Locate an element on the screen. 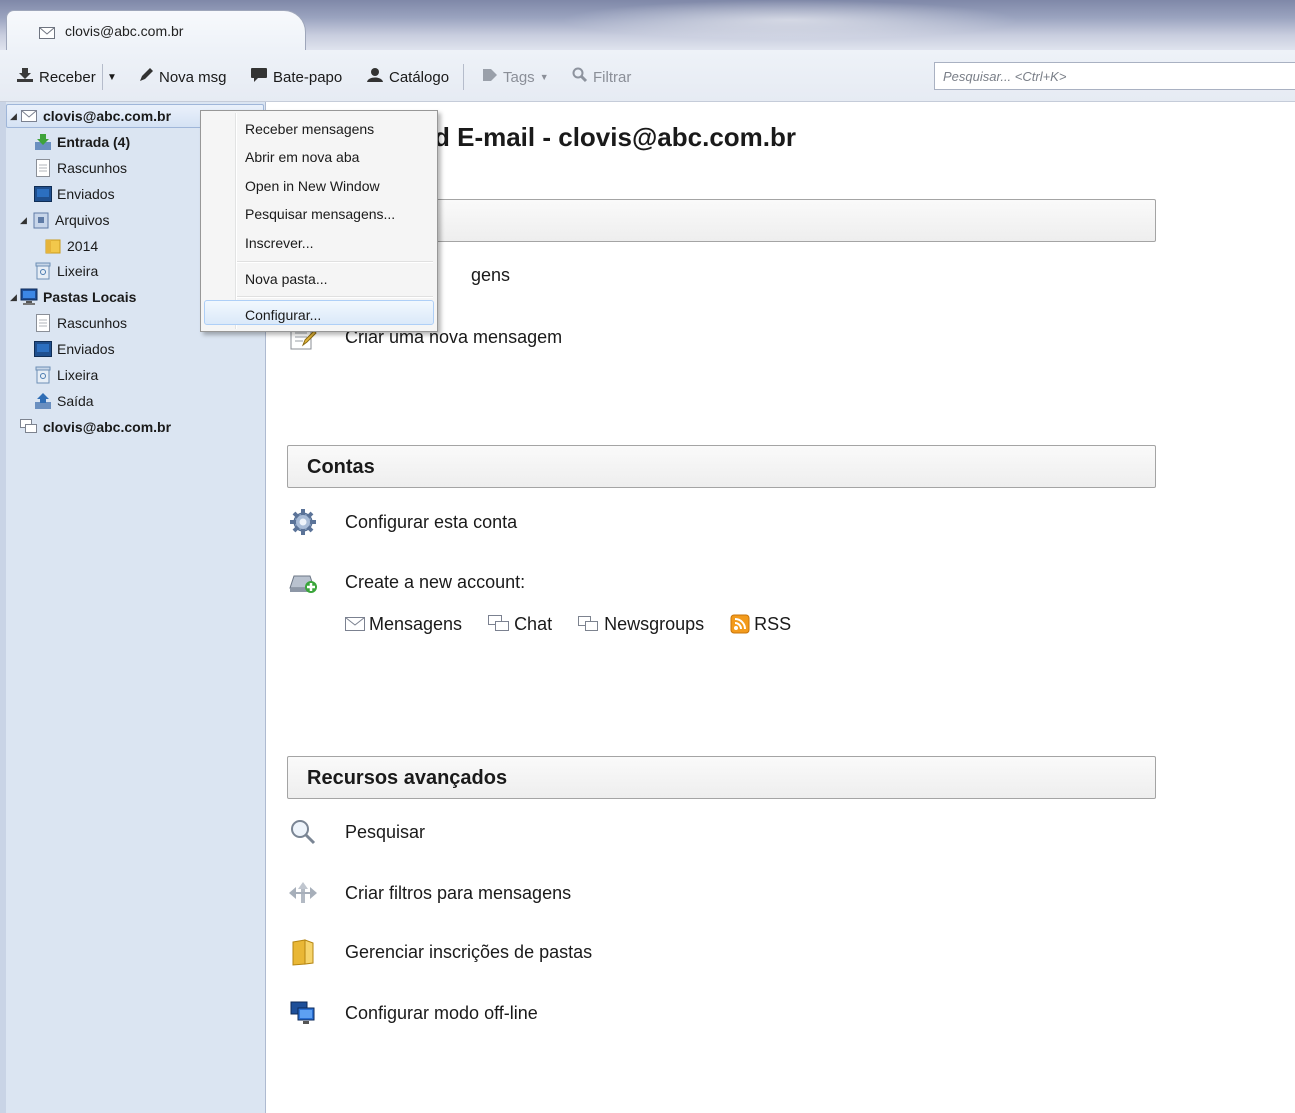 This screenshot has height=1113, width=1295. rss-link-label: RSS is located at coordinates (773, 623).